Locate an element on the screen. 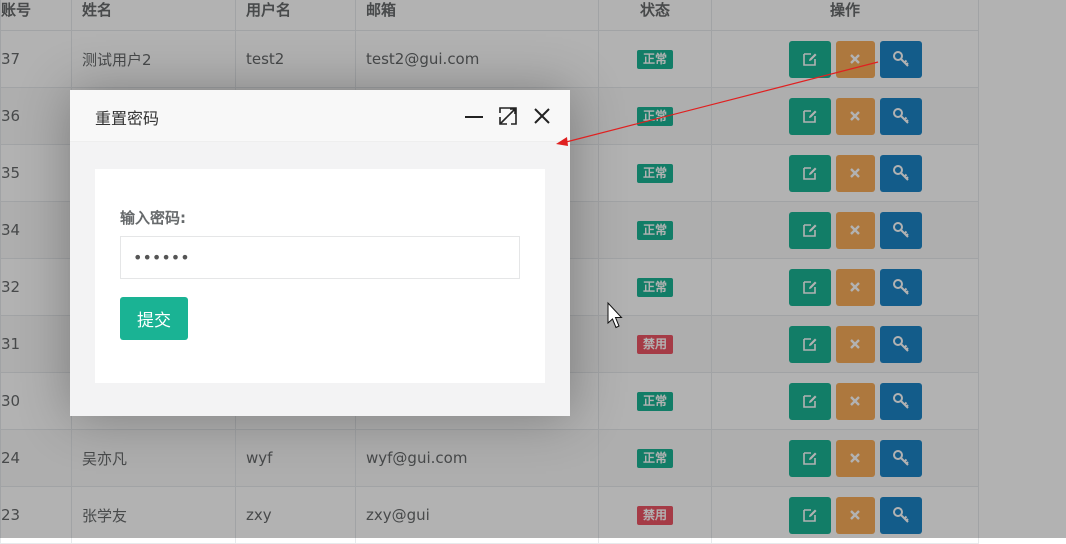 Image resolution: width=1066 pixels, height=544 pixels. dialog-title: 重置密码 is located at coordinates (127, 118).